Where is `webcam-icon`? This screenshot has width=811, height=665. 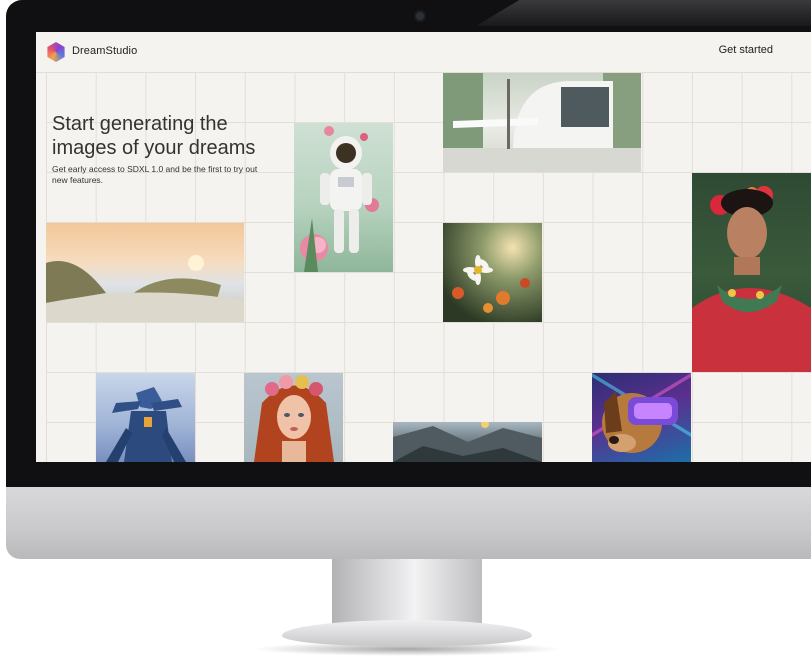 webcam-icon is located at coordinates (420, 16).